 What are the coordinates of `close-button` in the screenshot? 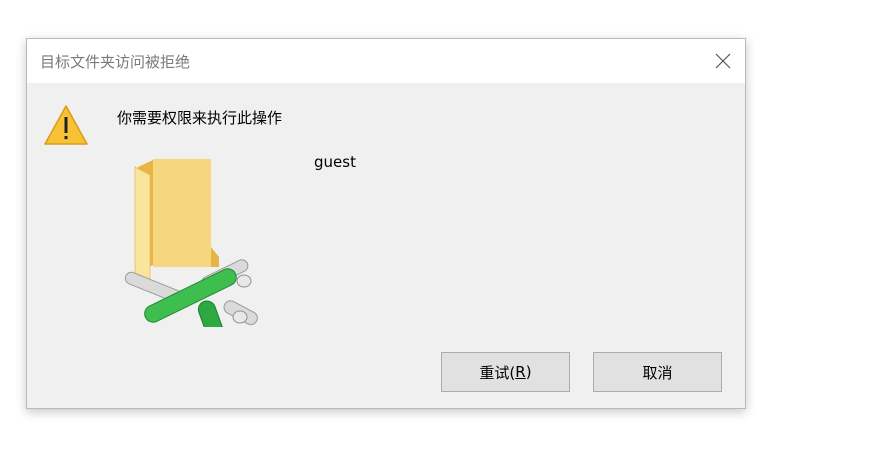 It's located at (723, 61).